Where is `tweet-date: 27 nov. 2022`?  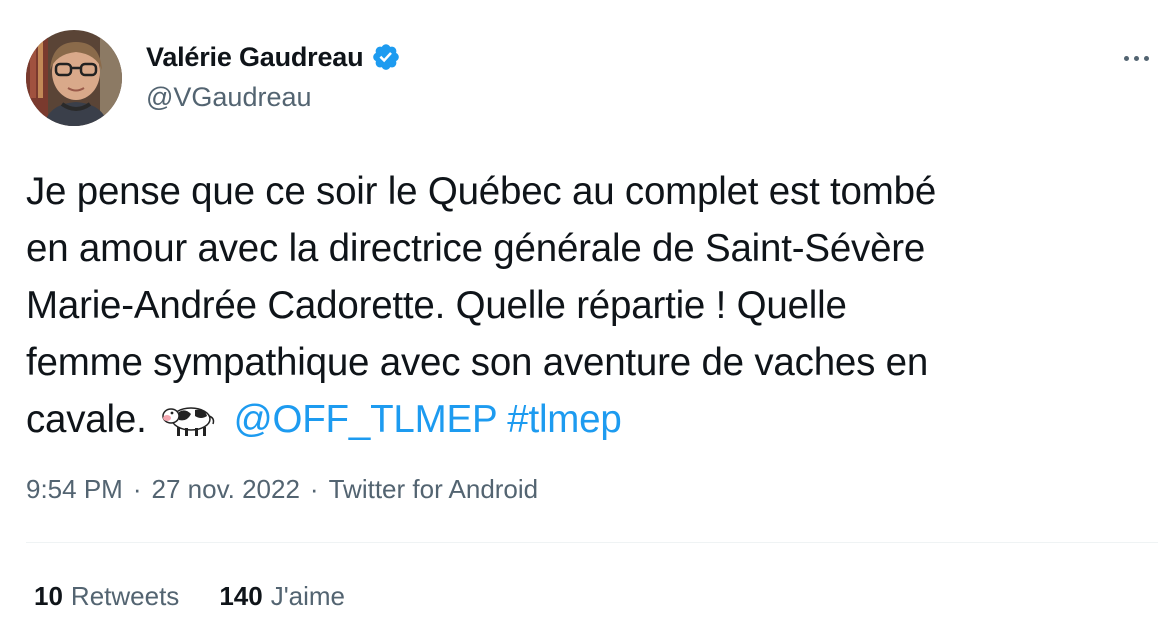
tweet-date: 27 nov. 2022 is located at coordinates (226, 489).